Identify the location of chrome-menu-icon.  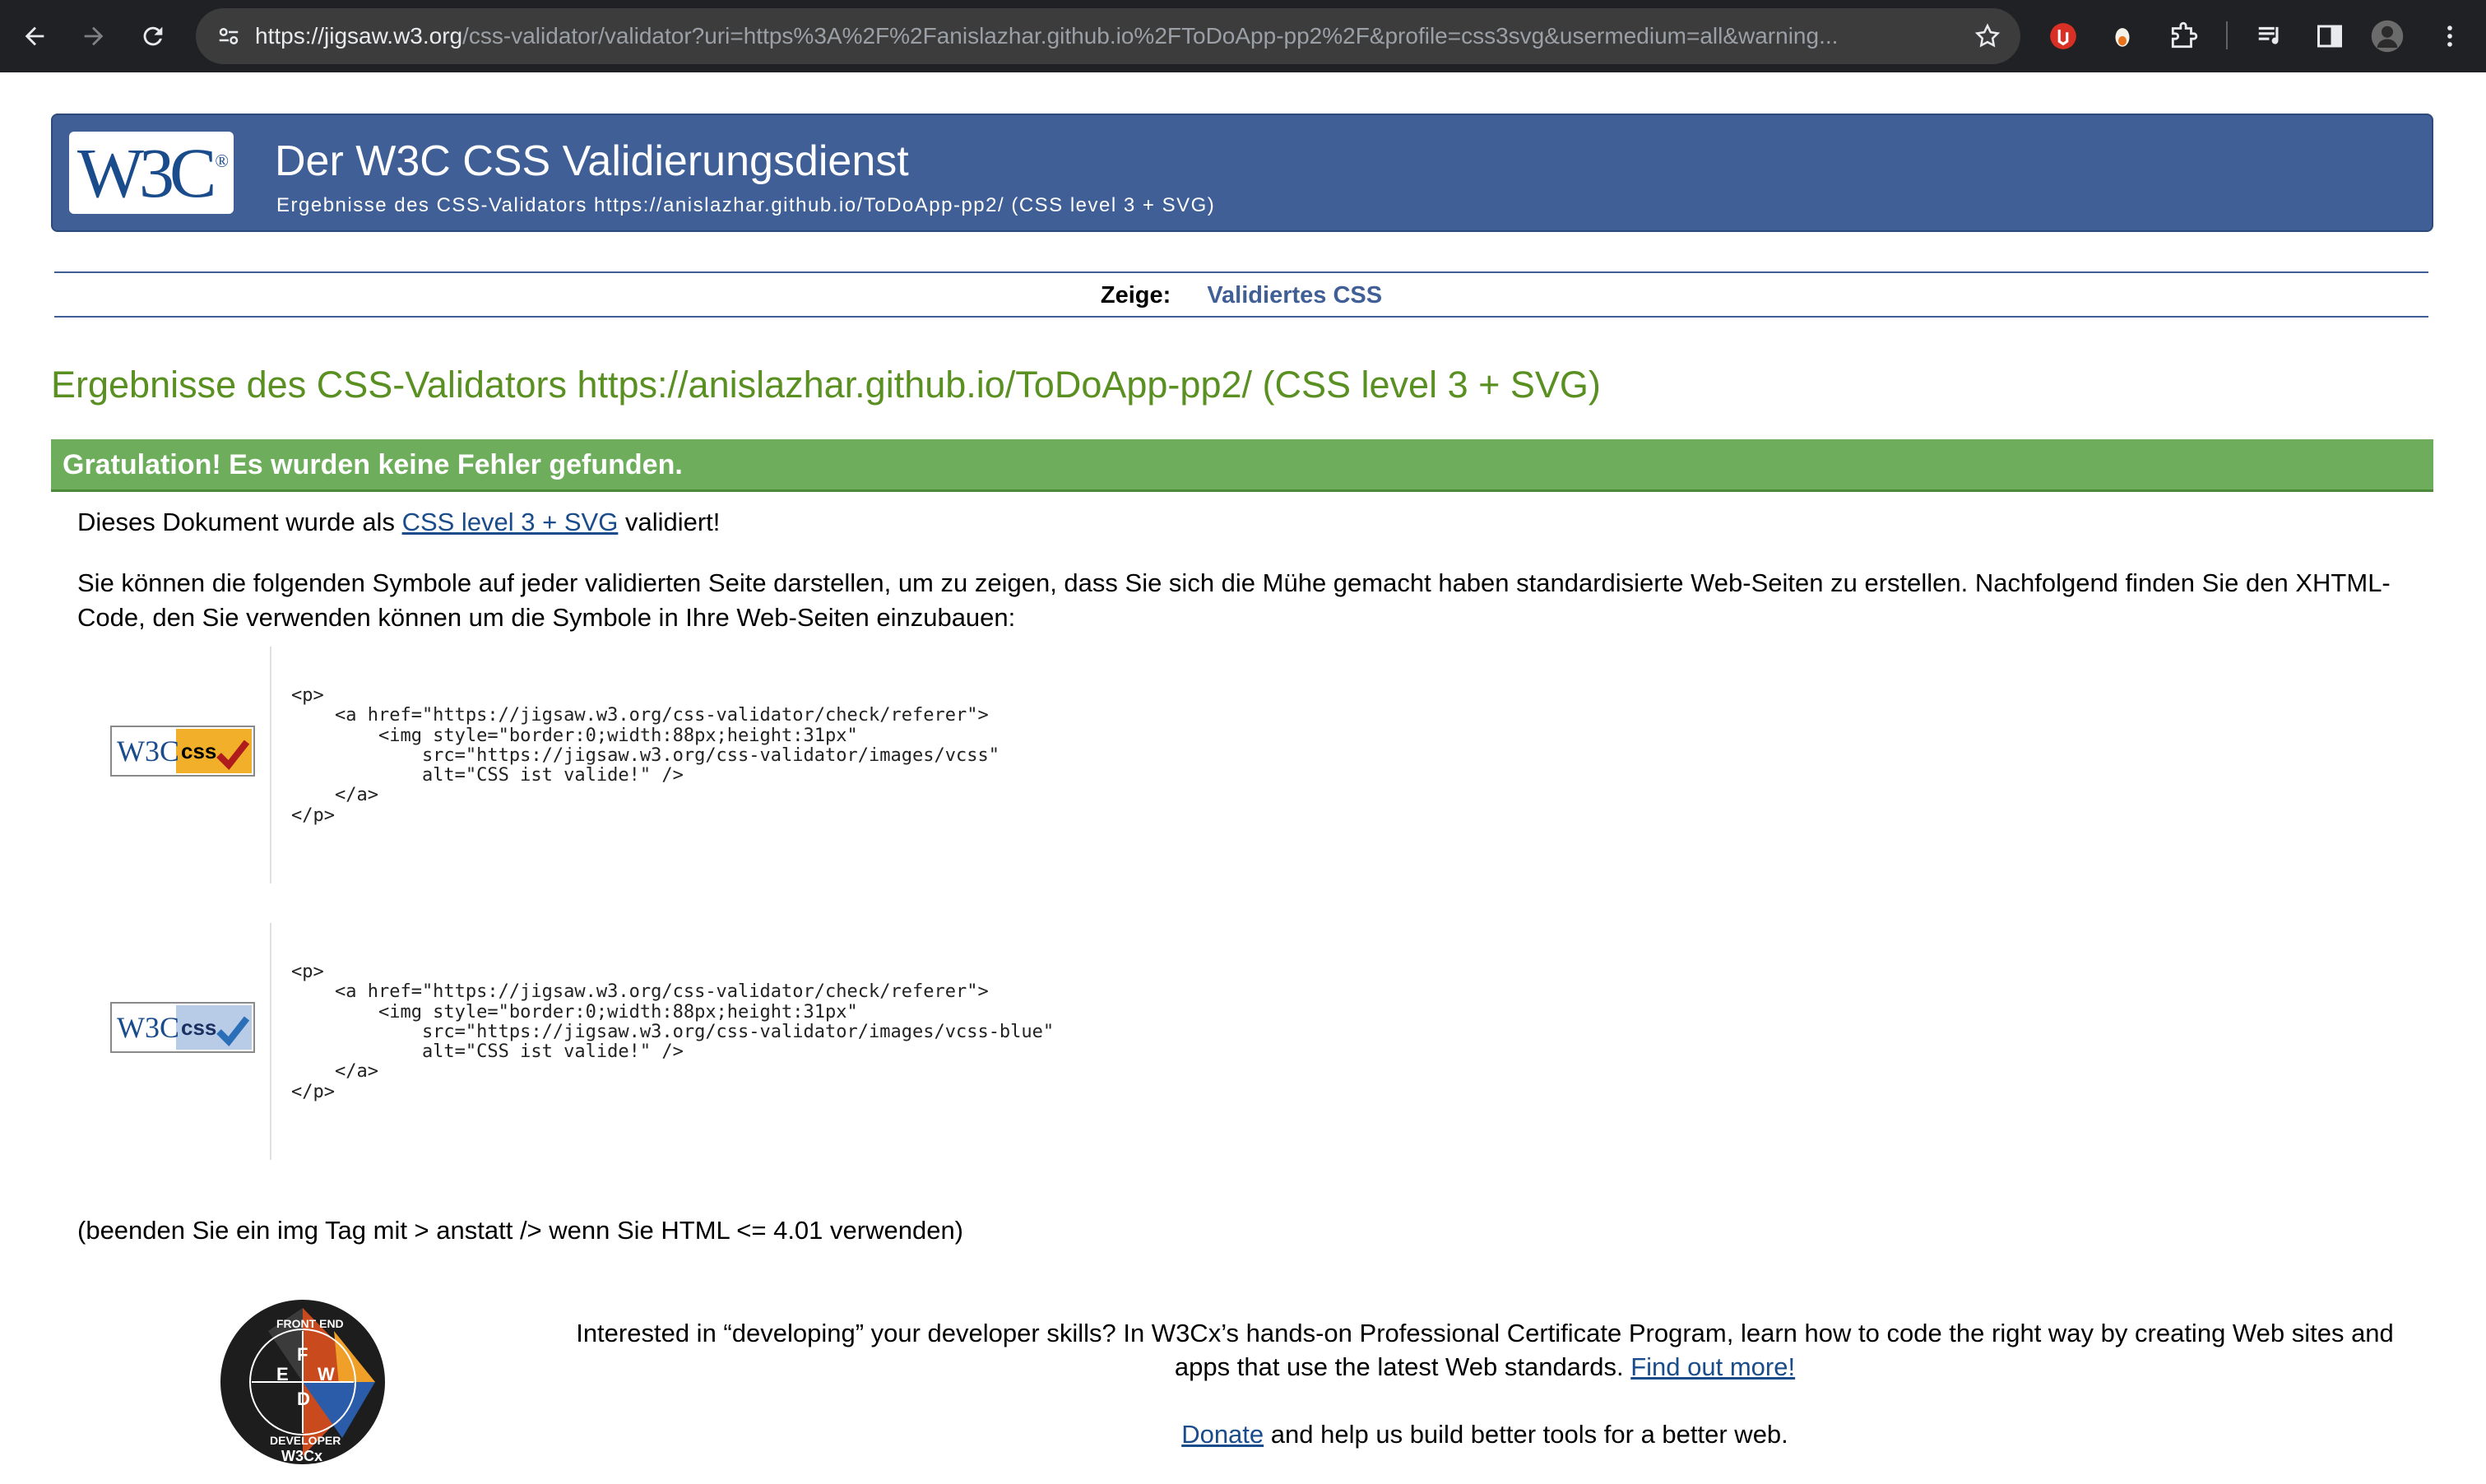
(2450, 36).